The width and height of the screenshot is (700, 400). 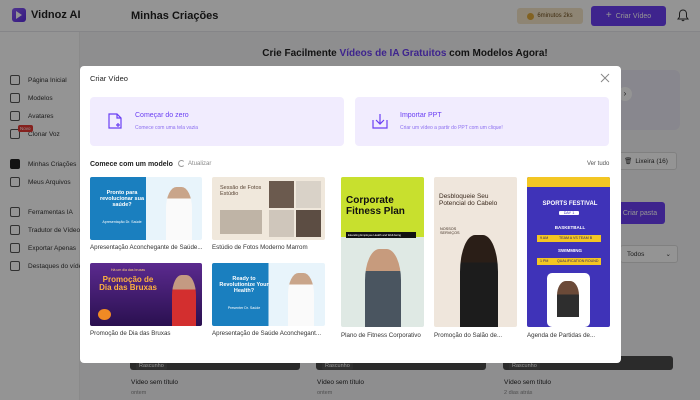 What do you see at coordinates (130, 333) in the screenshot?
I see `template-label: Promoção de Dia das Bruxas` at bounding box center [130, 333].